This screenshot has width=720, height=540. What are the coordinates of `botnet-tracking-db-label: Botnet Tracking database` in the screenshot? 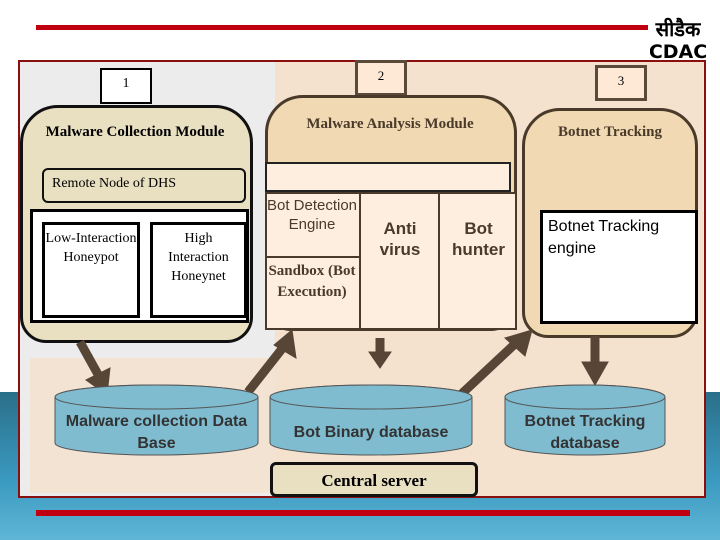 It's located at (585, 432).